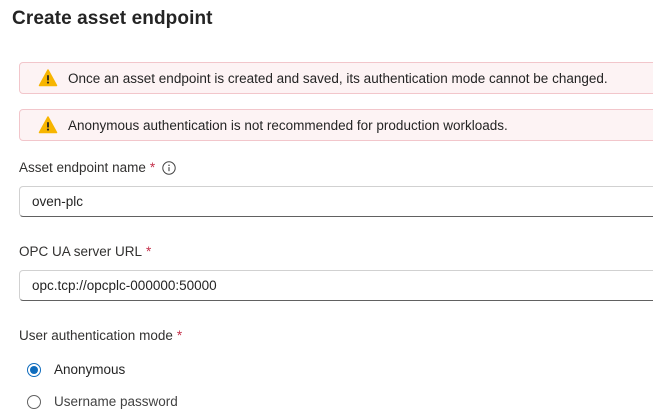 Image resolution: width=653 pixels, height=419 pixels. I want to click on radio-option-anonymous: Anonymous, so click(76, 369).